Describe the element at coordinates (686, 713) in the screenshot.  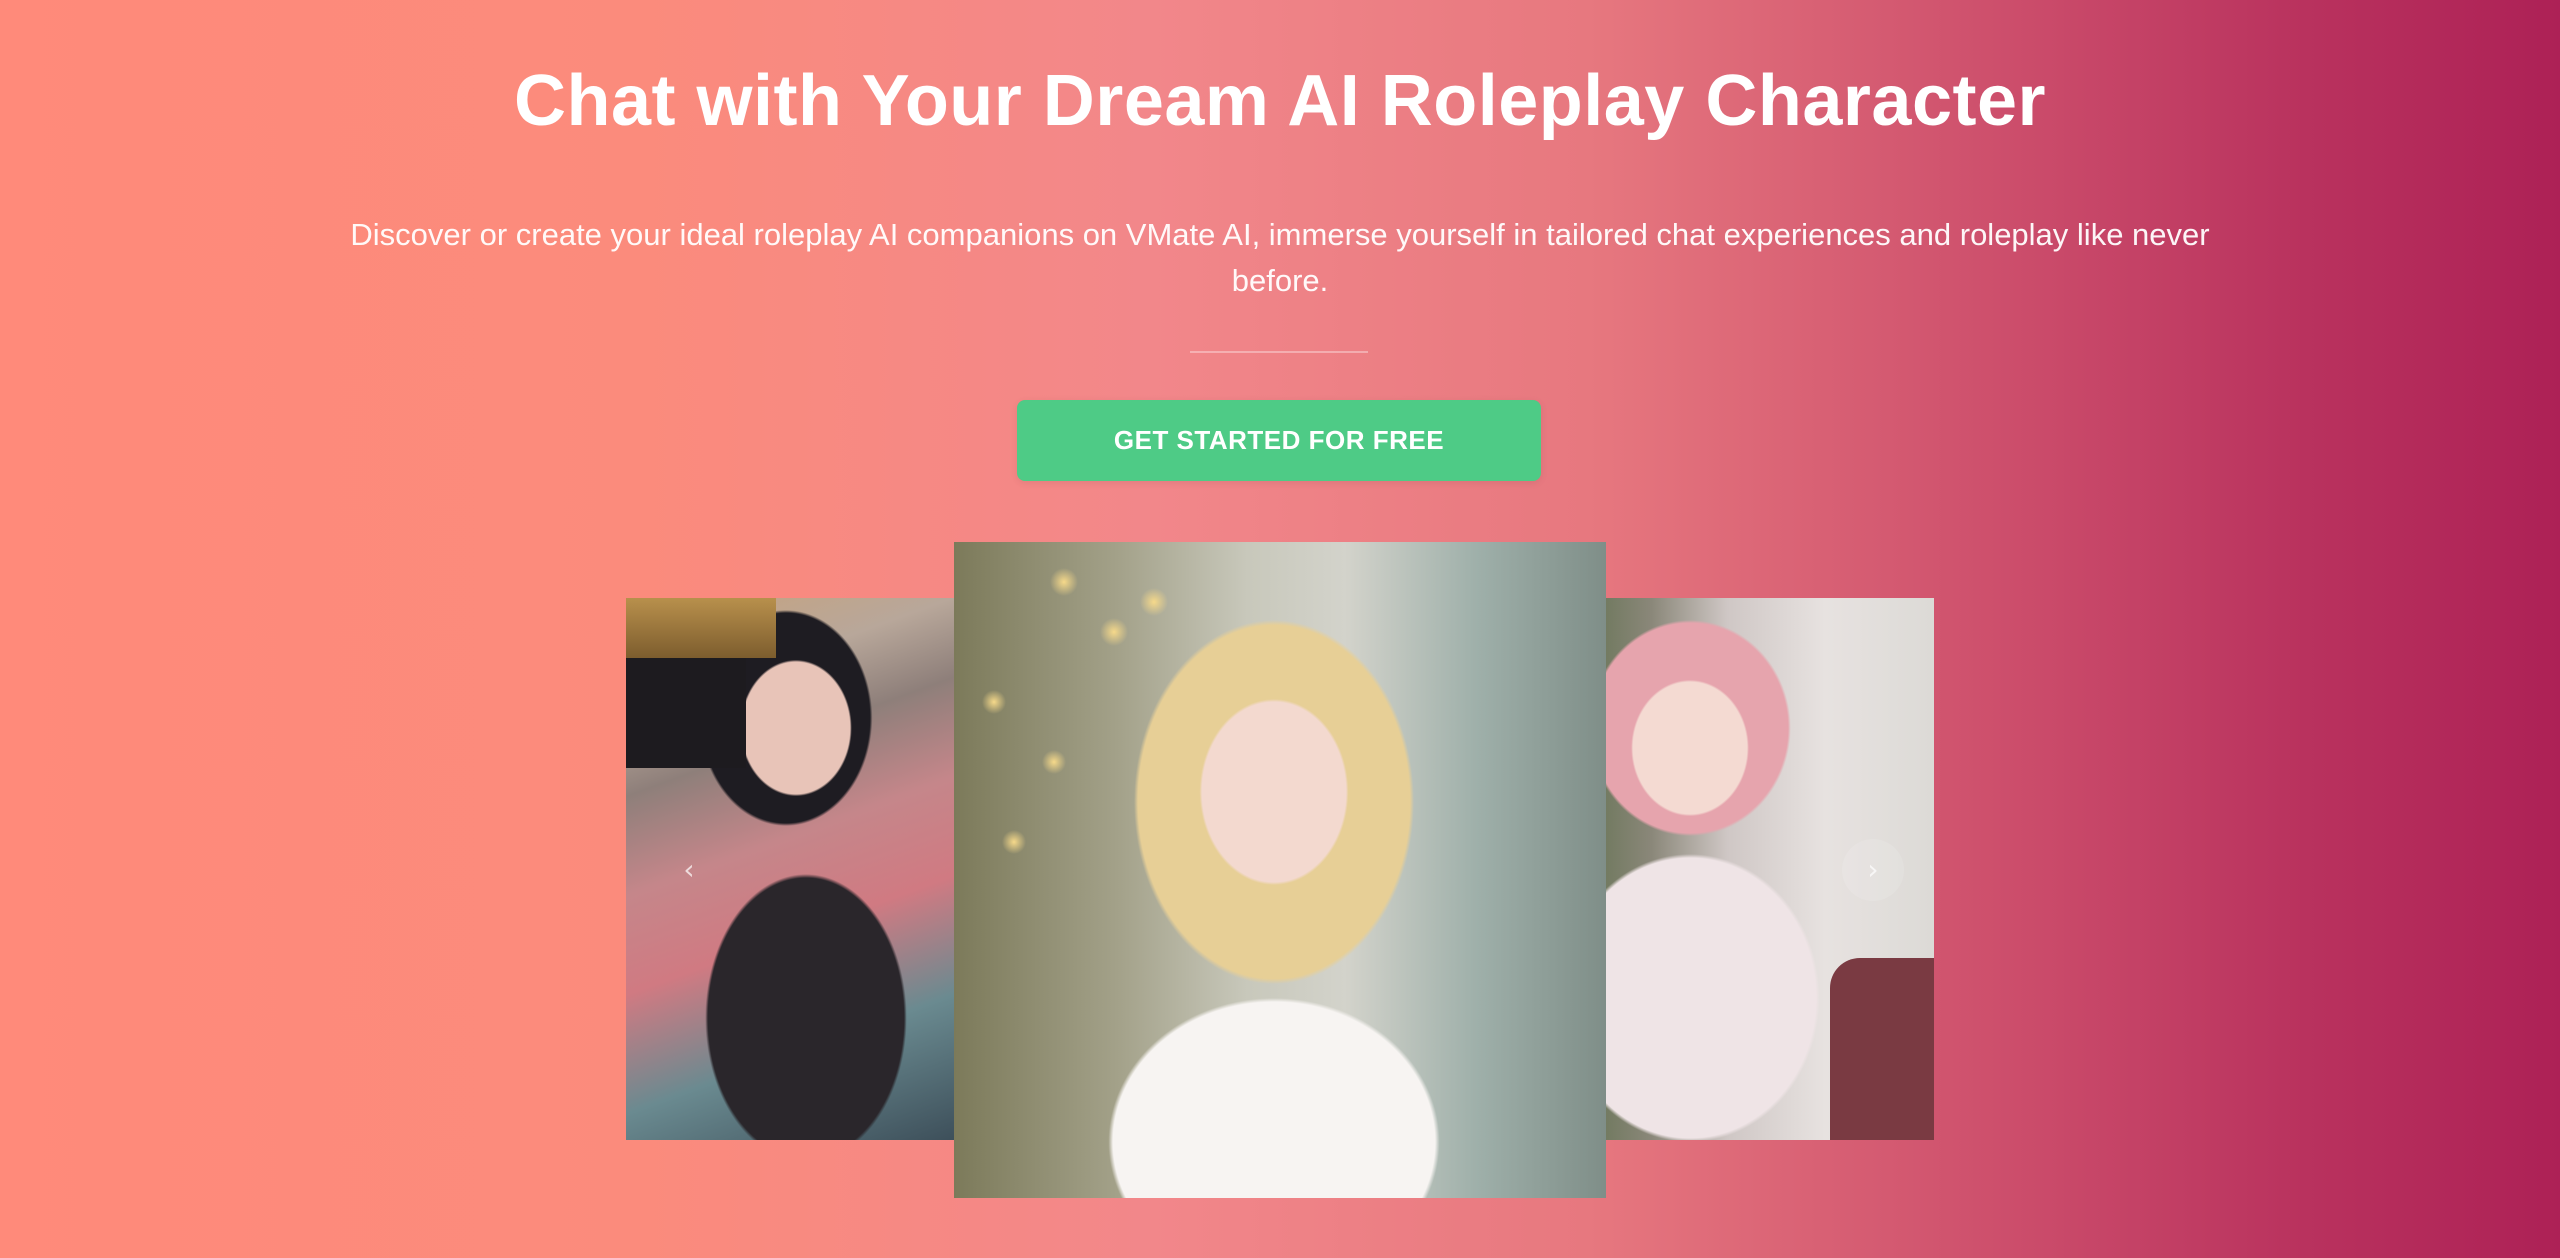
I see `piano` at that location.